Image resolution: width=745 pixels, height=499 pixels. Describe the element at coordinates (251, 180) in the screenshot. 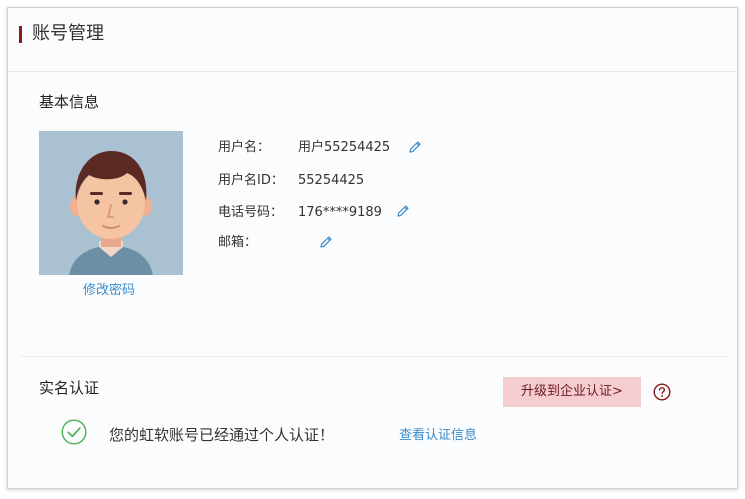

I see `user-id-label: 用户名ID：` at that location.